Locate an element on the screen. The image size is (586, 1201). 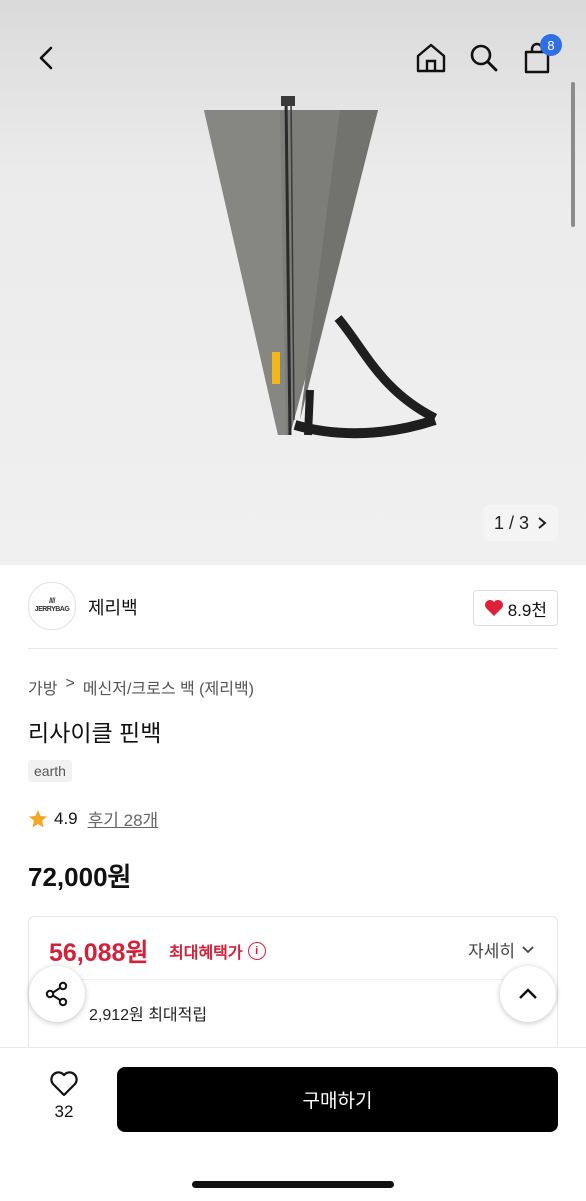
brand-name: 제리백 is located at coordinates (113, 607).